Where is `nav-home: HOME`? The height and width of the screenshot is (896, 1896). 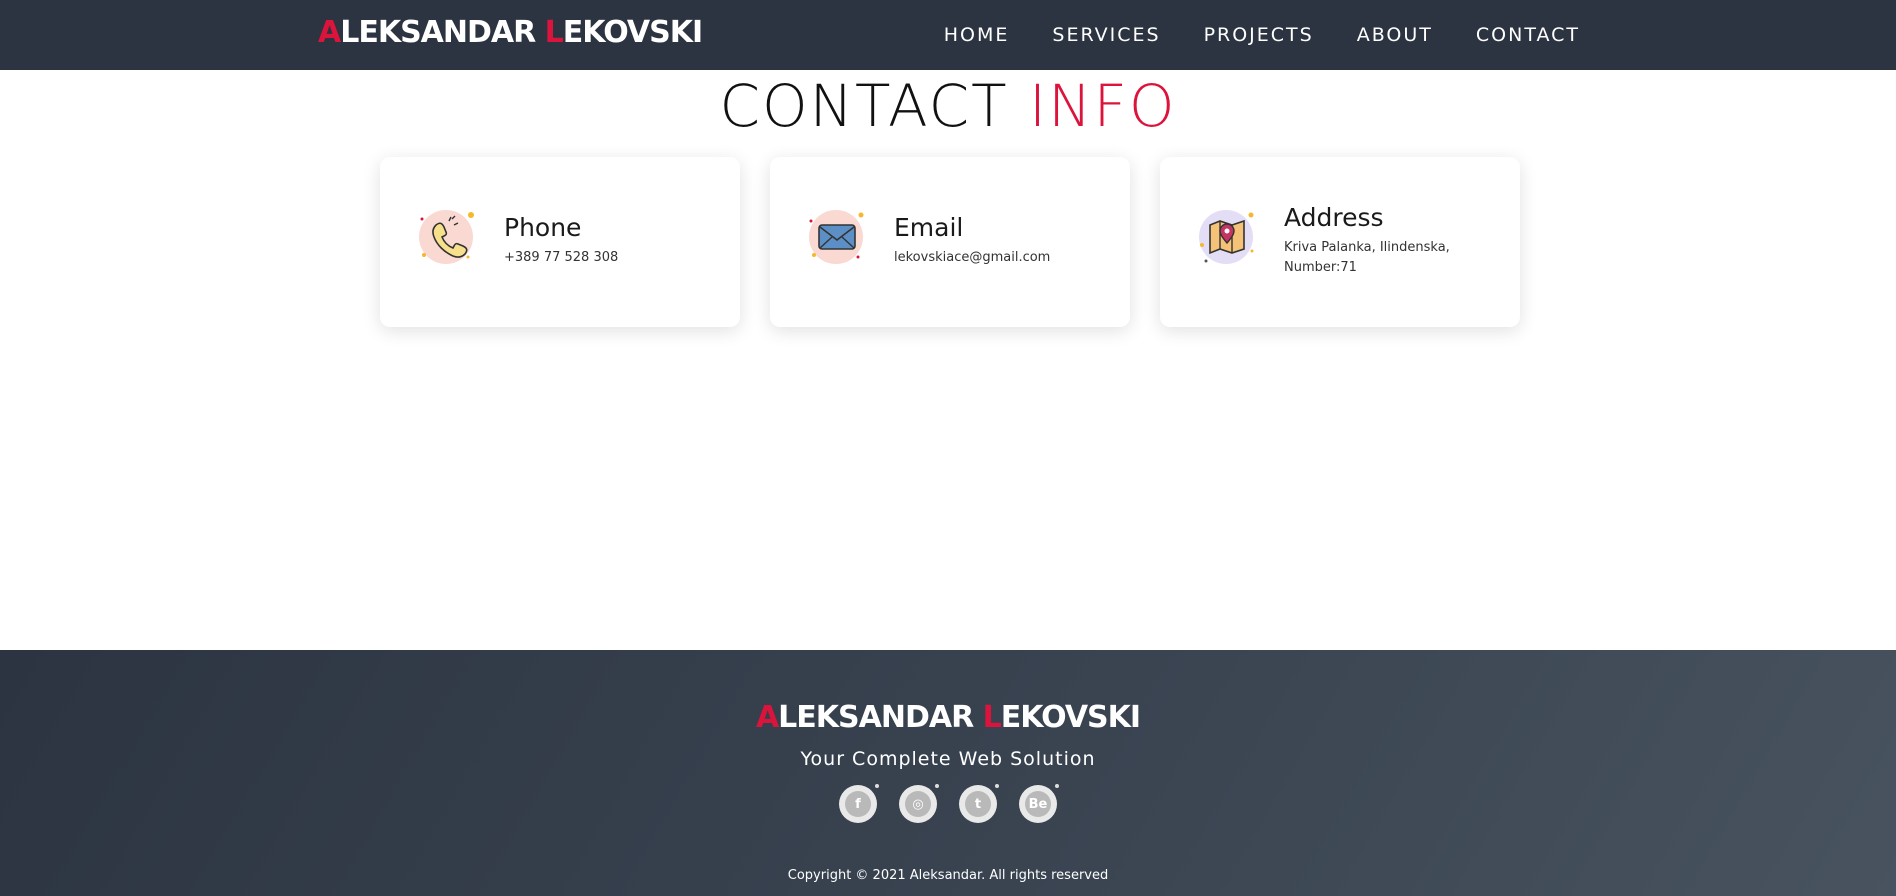 nav-home: HOME is located at coordinates (977, 35).